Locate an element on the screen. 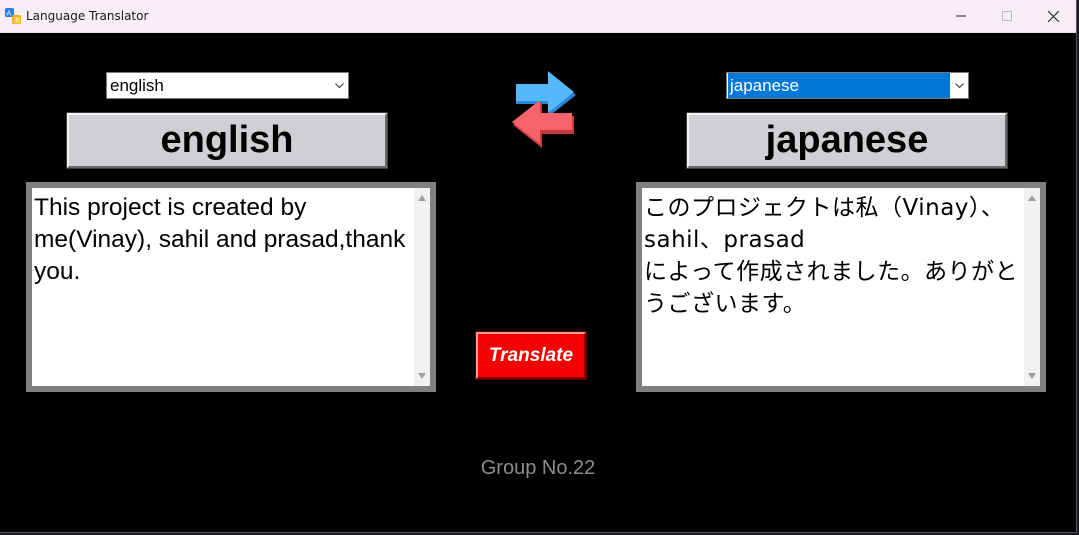  minimize-button is located at coordinates (961, 16).